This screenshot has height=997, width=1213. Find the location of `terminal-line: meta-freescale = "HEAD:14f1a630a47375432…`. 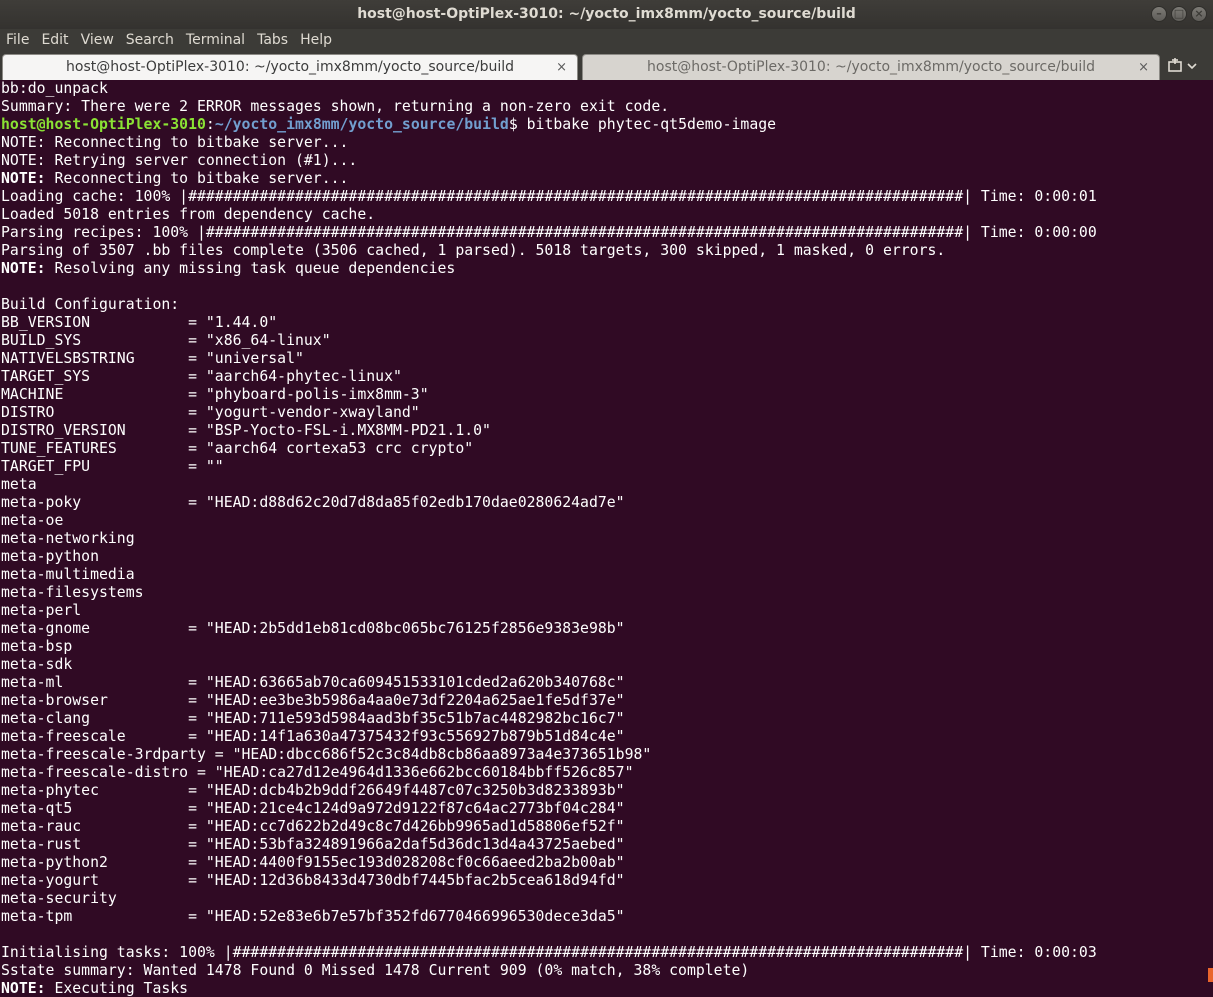

terminal-line: meta-freescale = "HEAD:14f1a630a47375432… is located at coordinates (607, 737).